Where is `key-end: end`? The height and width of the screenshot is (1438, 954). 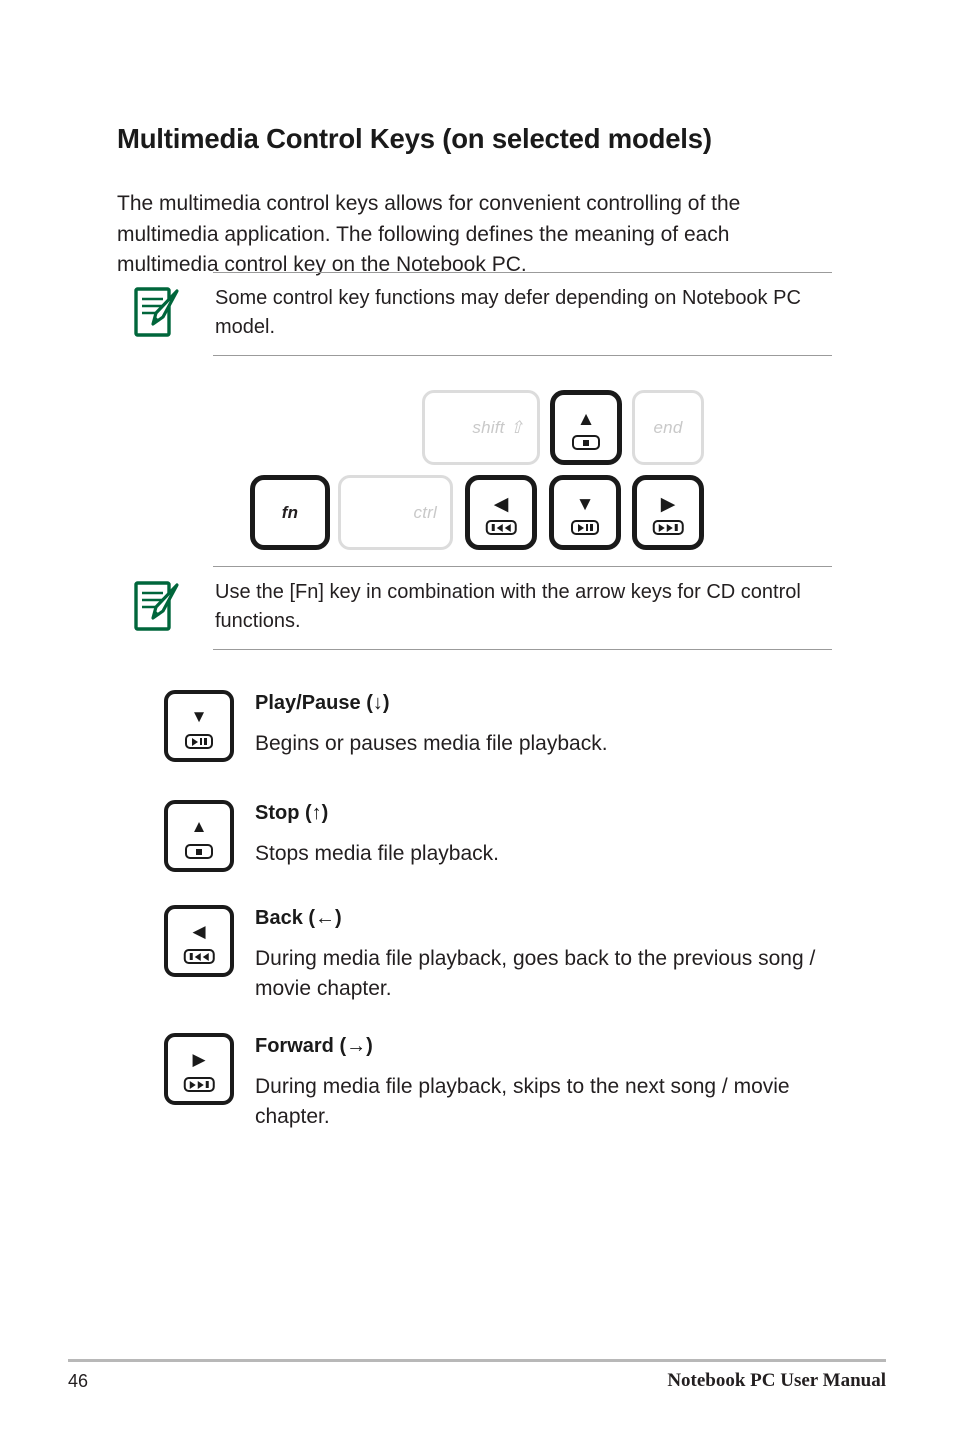
key-end: end is located at coordinates (668, 427).